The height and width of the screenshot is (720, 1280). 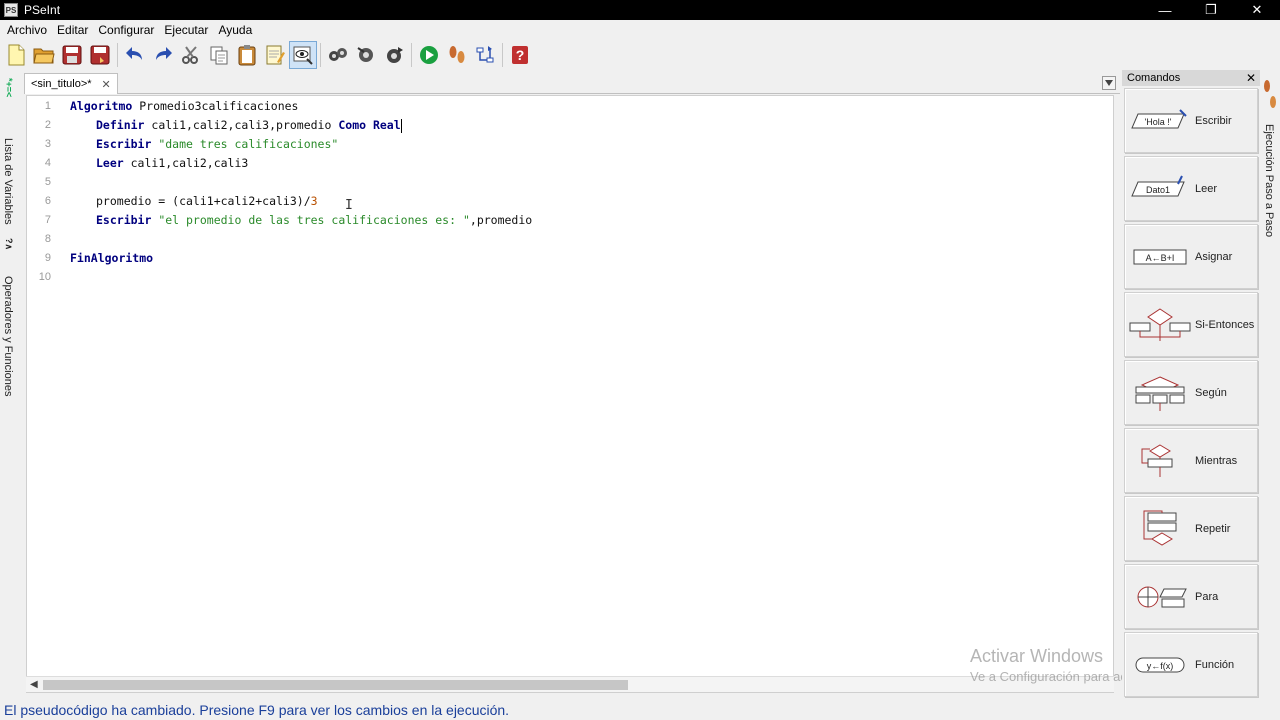 What do you see at coordinates (11, 10) in the screenshot?
I see `pseint-app-icon: PS` at bounding box center [11, 10].